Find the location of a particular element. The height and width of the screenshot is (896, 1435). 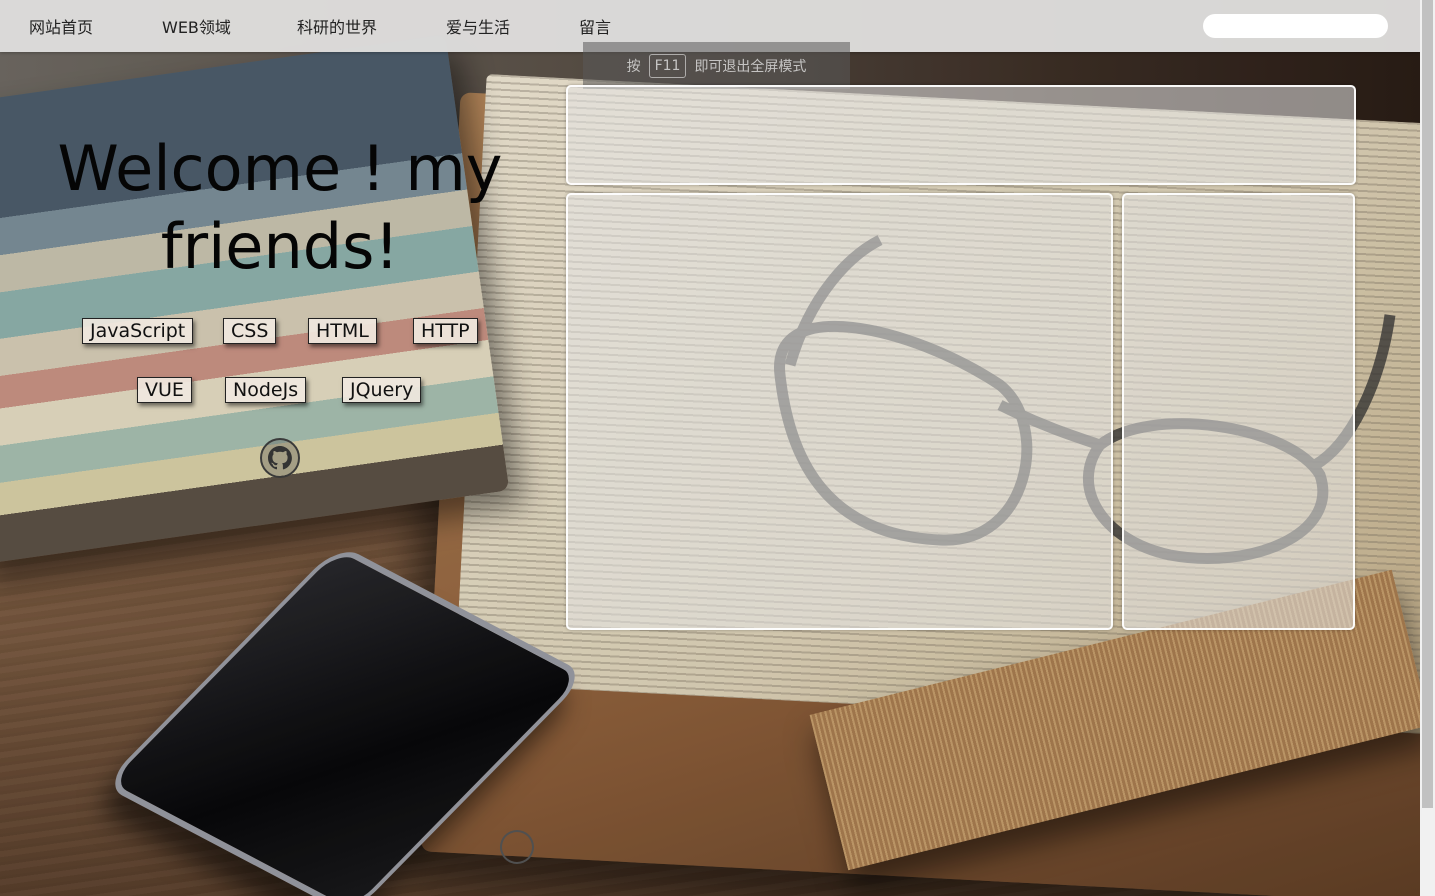

tag-nodejs: NodeJs is located at coordinates (266, 390).